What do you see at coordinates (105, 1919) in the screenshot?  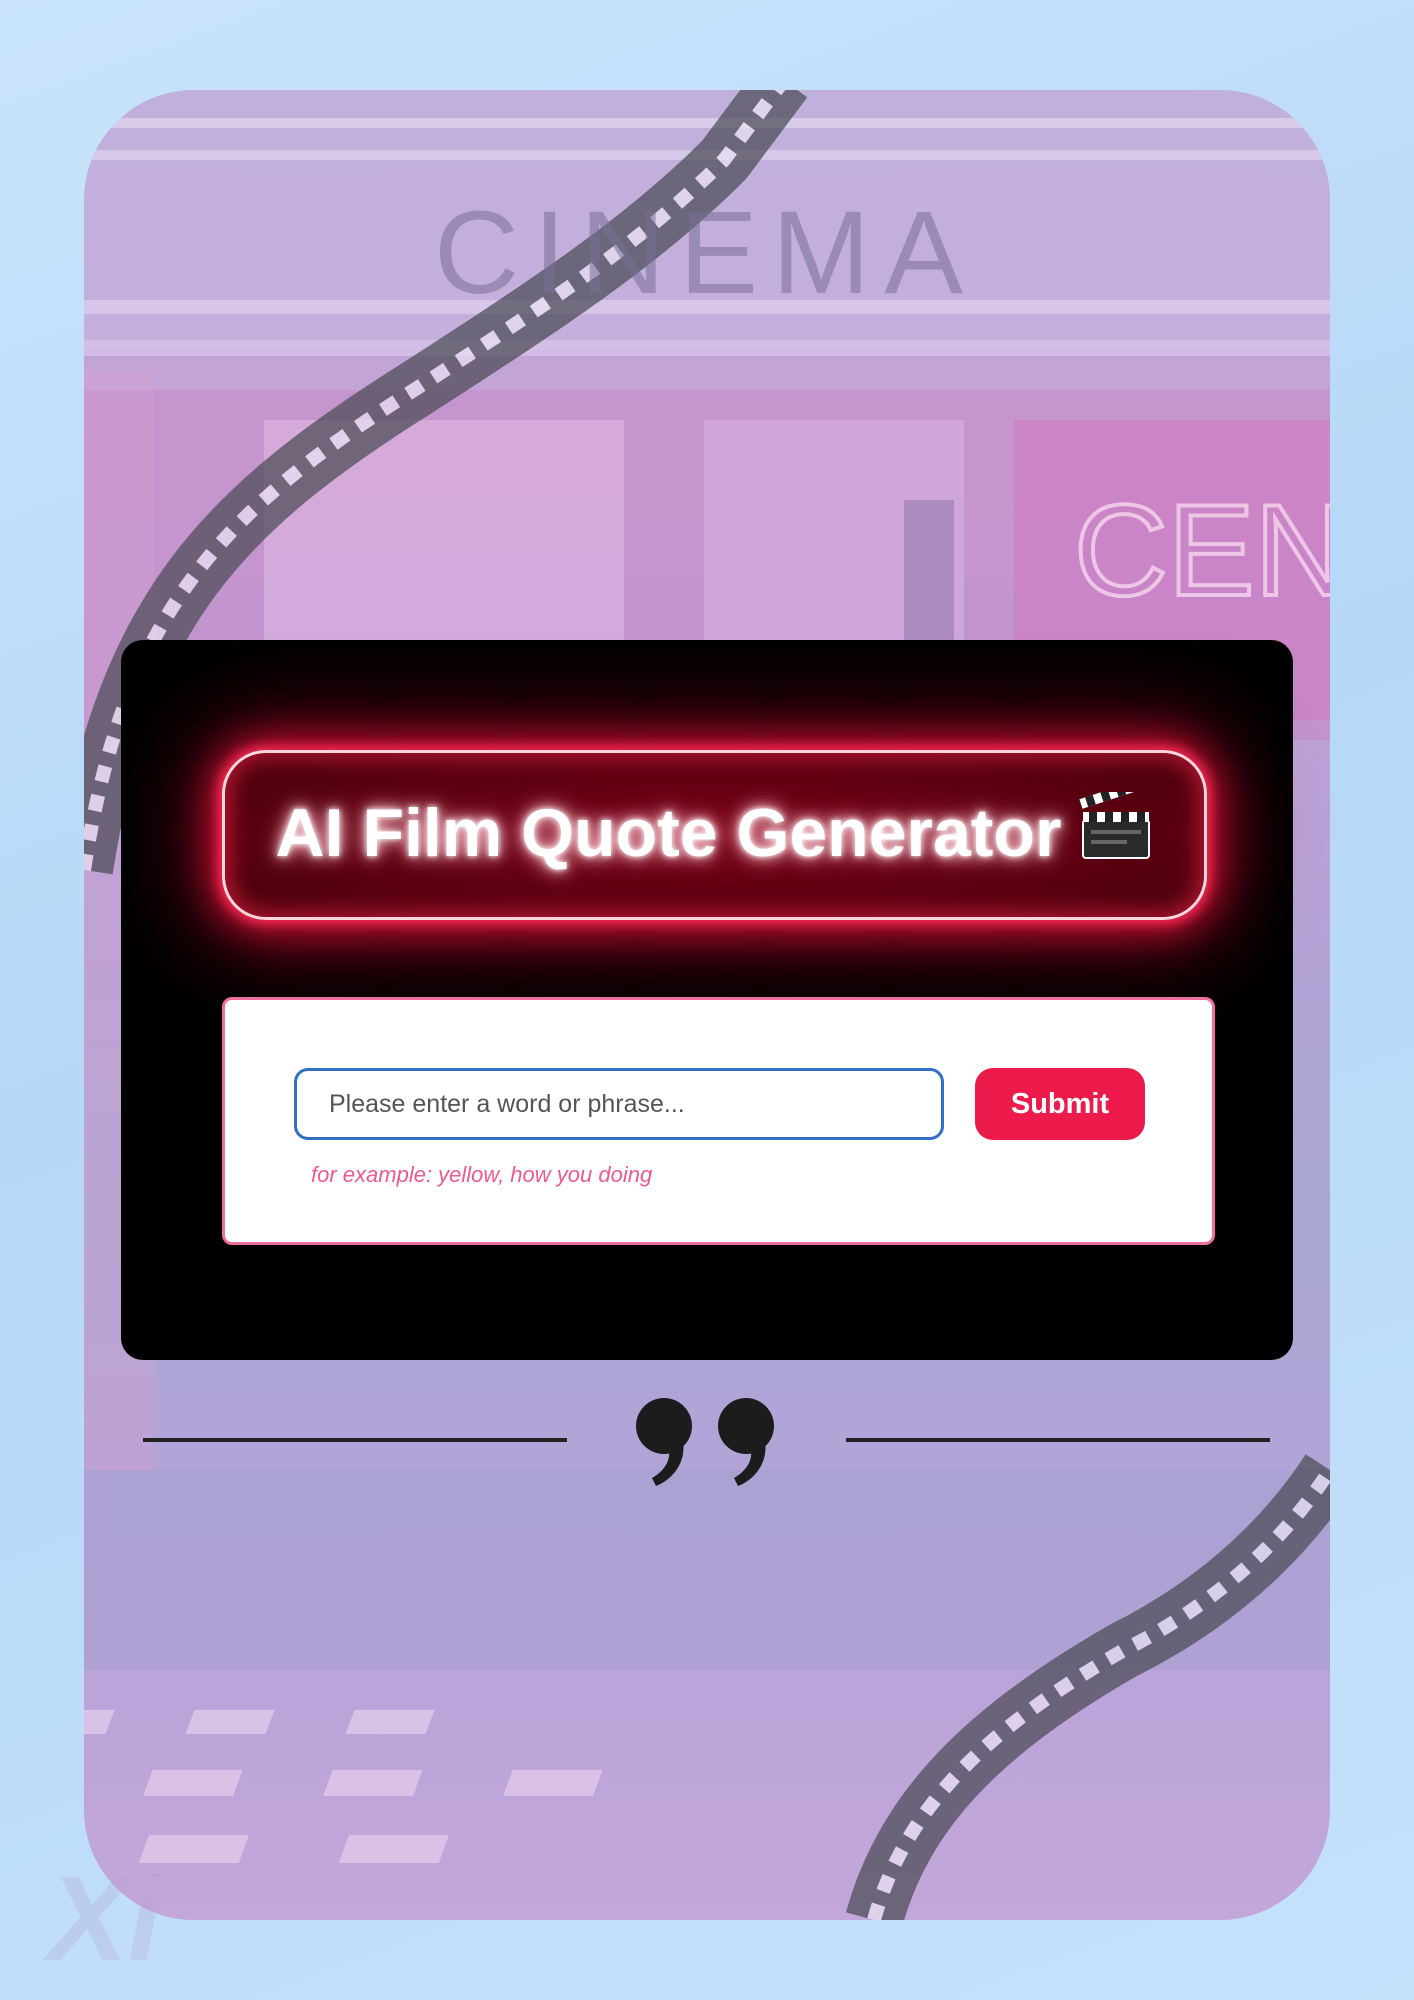 I see `watermark-logo: Xi` at bounding box center [105, 1919].